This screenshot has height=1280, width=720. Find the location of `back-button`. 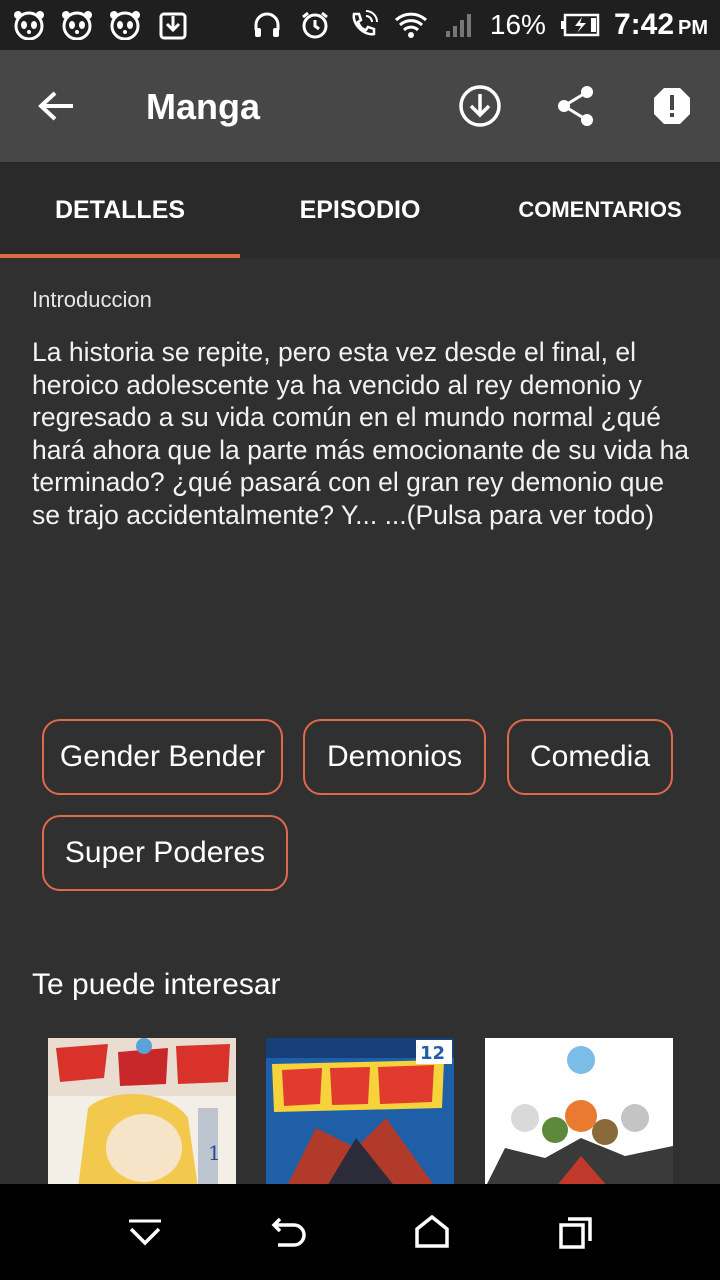

back-button is located at coordinates (56, 106).